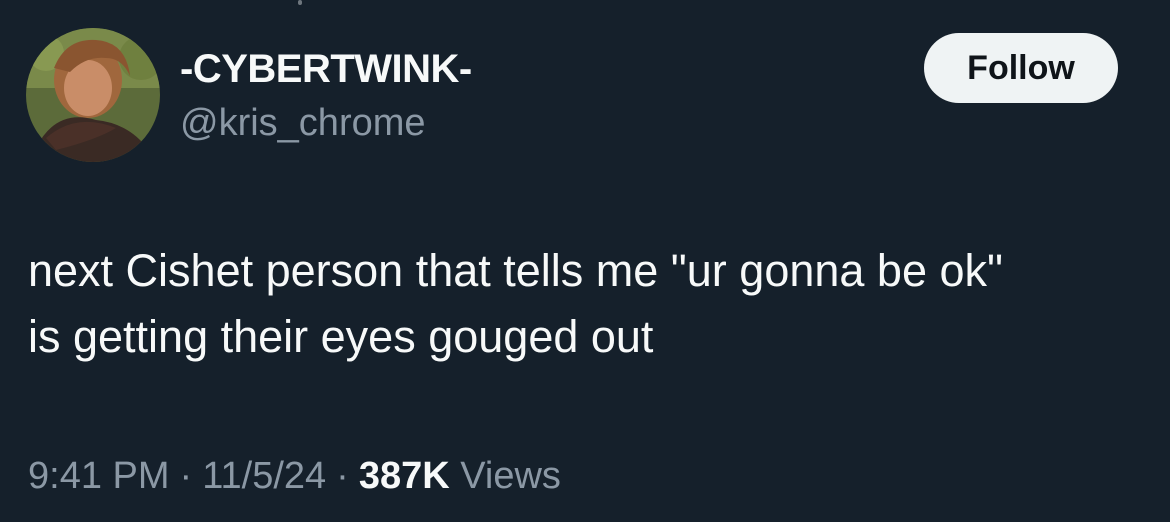  What do you see at coordinates (341, 336) in the screenshot?
I see `tweet-text-line: is getting their eyes gouged out` at bounding box center [341, 336].